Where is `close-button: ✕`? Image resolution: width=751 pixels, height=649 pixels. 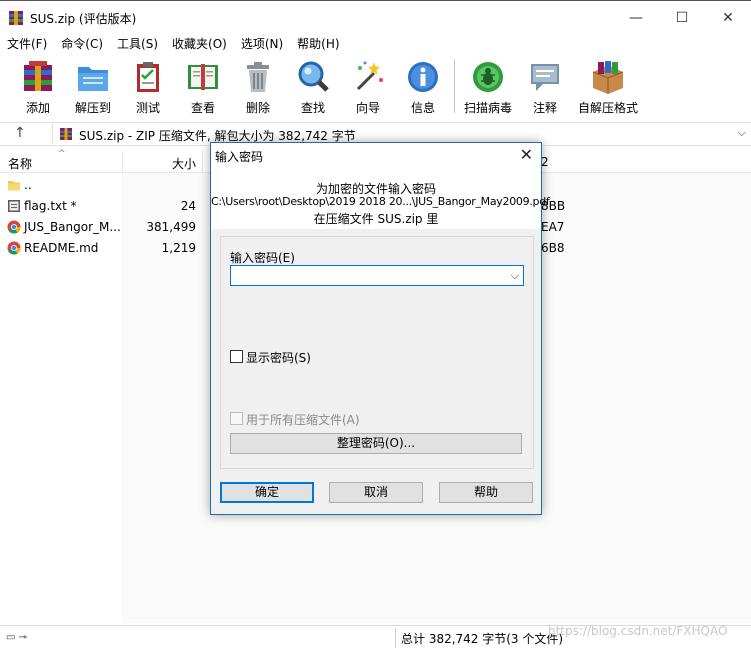 close-button: ✕ is located at coordinates (728, 18).